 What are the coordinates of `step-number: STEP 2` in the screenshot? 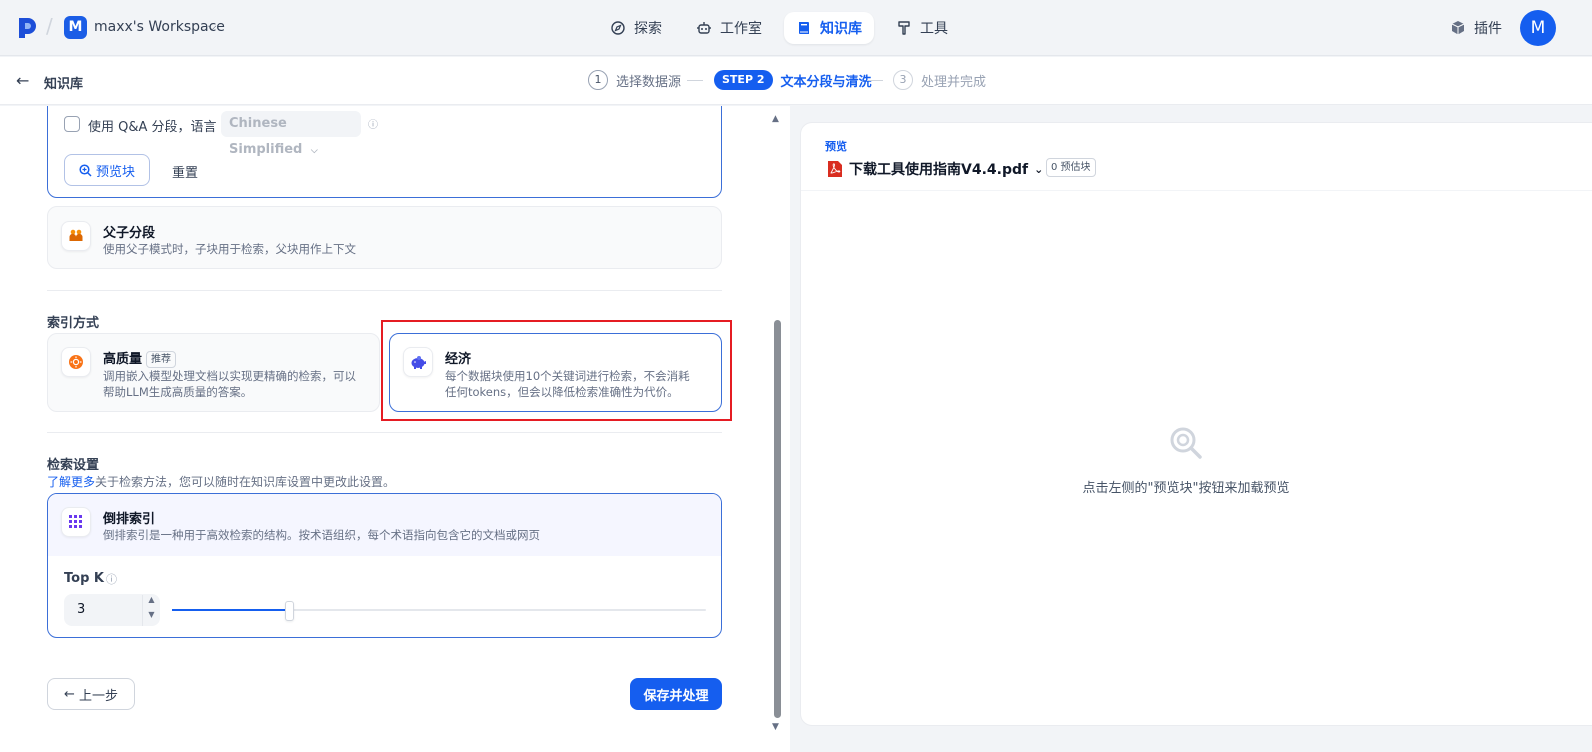 It's located at (743, 80).